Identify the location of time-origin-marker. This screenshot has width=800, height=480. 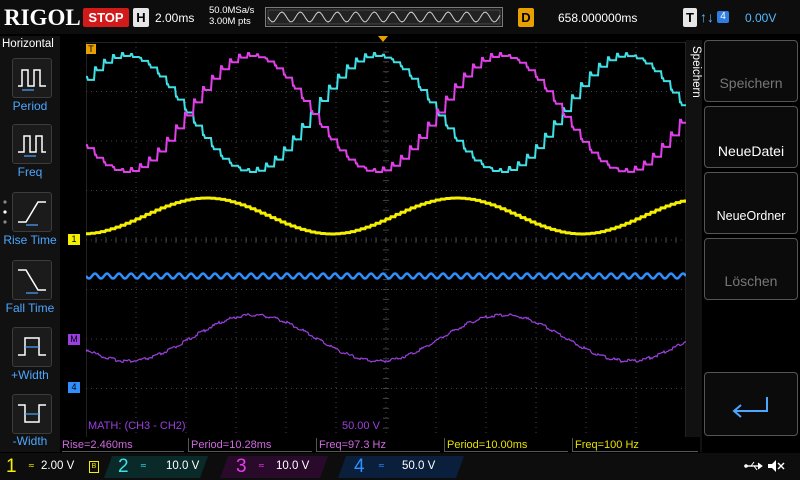
(383, 39).